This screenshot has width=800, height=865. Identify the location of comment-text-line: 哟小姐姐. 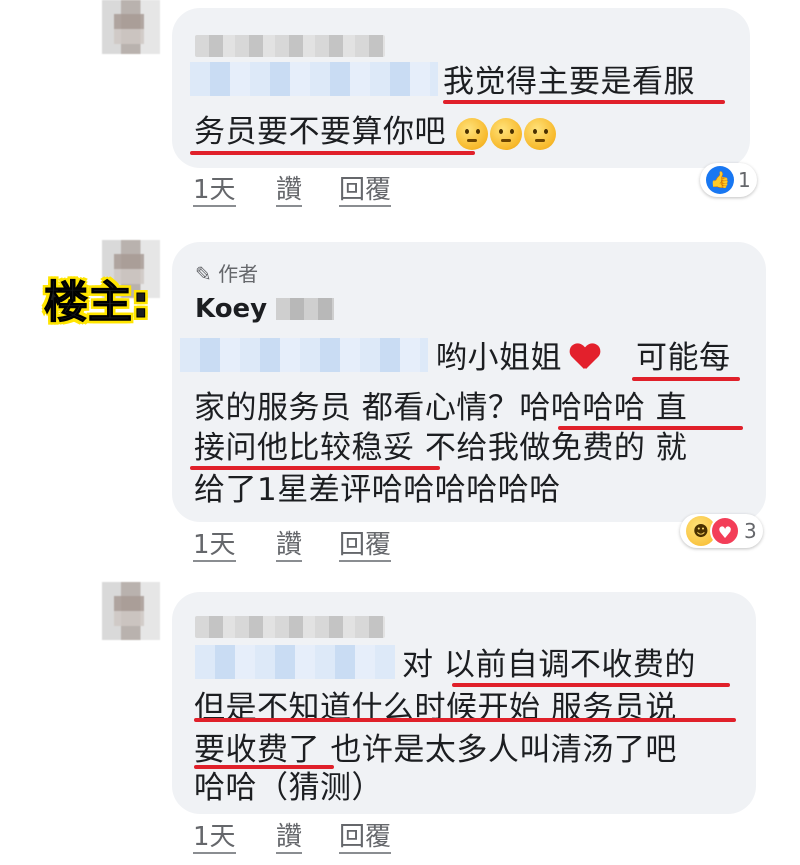
(521, 358).